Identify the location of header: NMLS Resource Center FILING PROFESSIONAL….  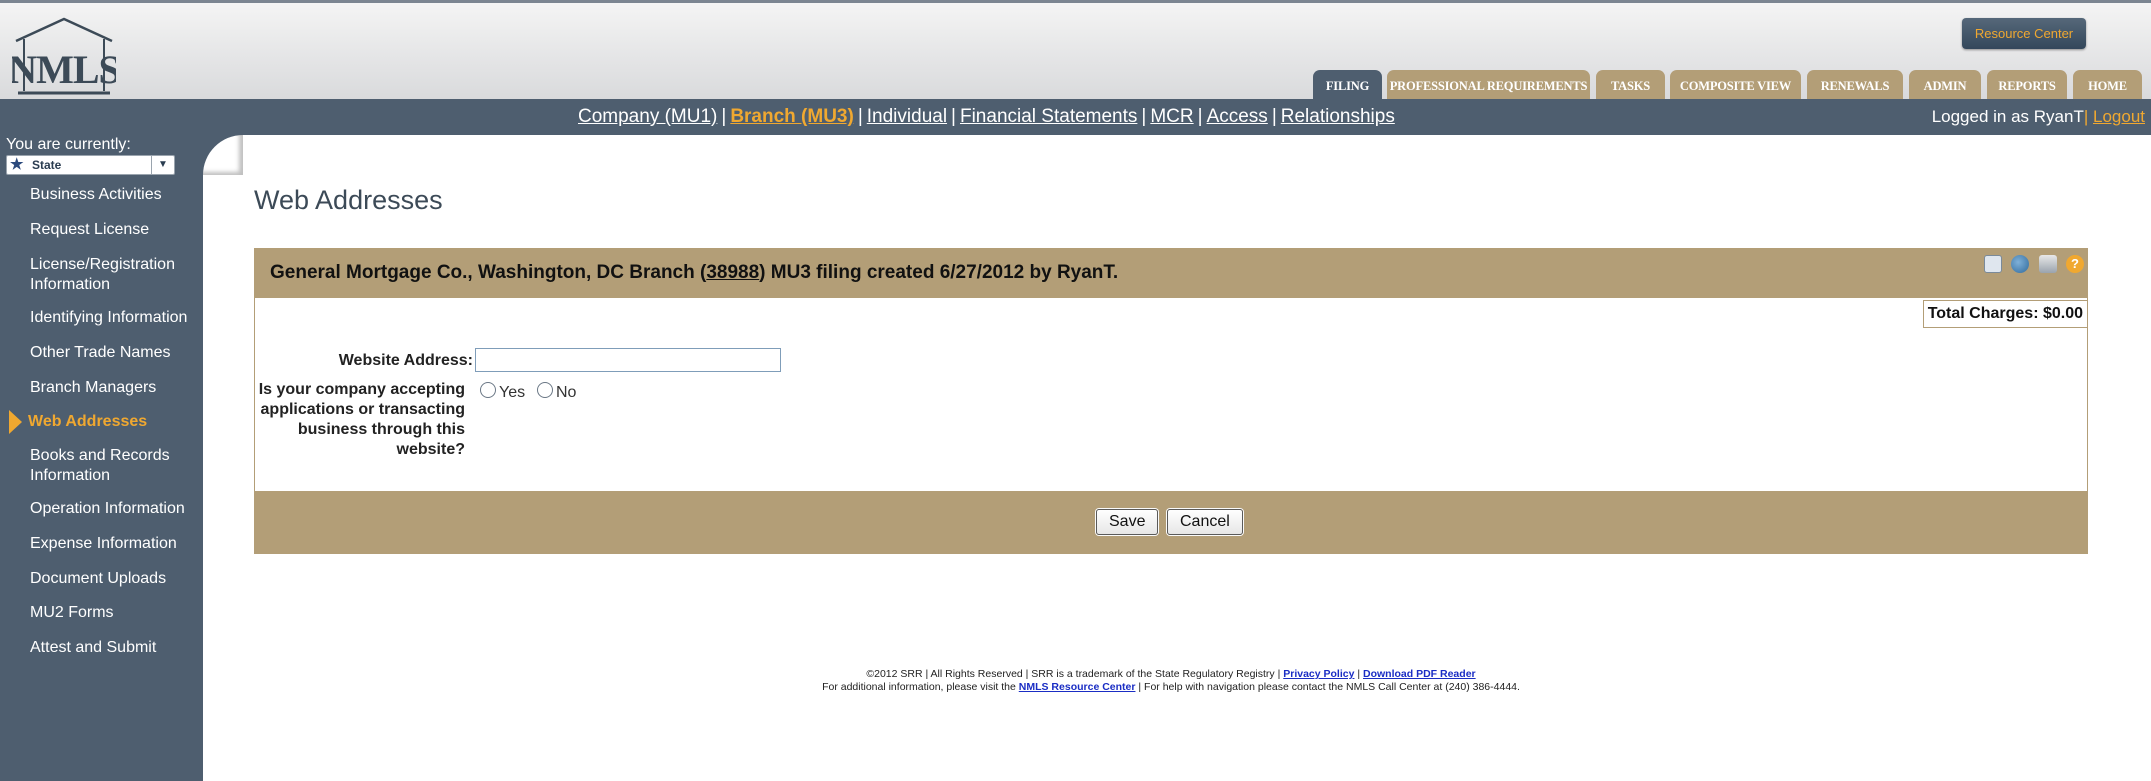
(1075, 51).